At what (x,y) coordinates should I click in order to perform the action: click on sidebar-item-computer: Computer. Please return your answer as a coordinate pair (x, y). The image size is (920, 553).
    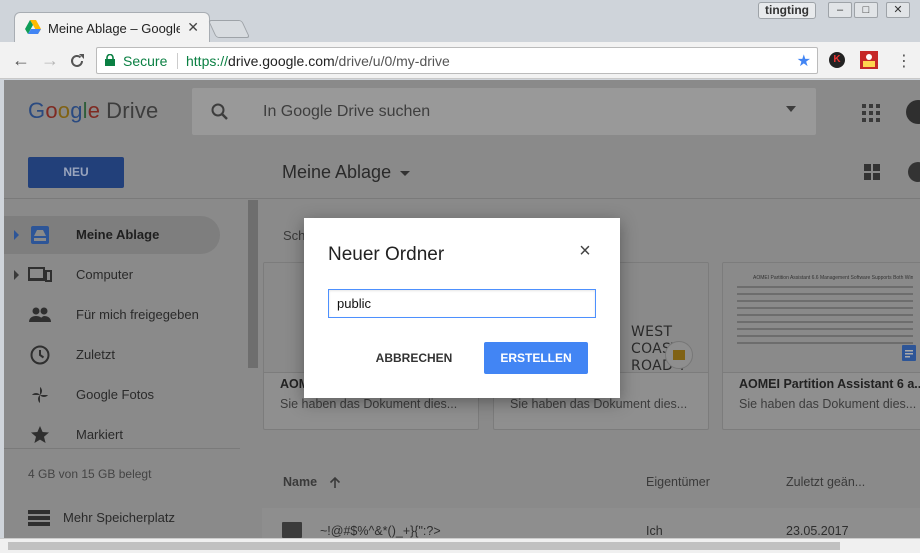
    Looking at the image, I should click on (112, 275).